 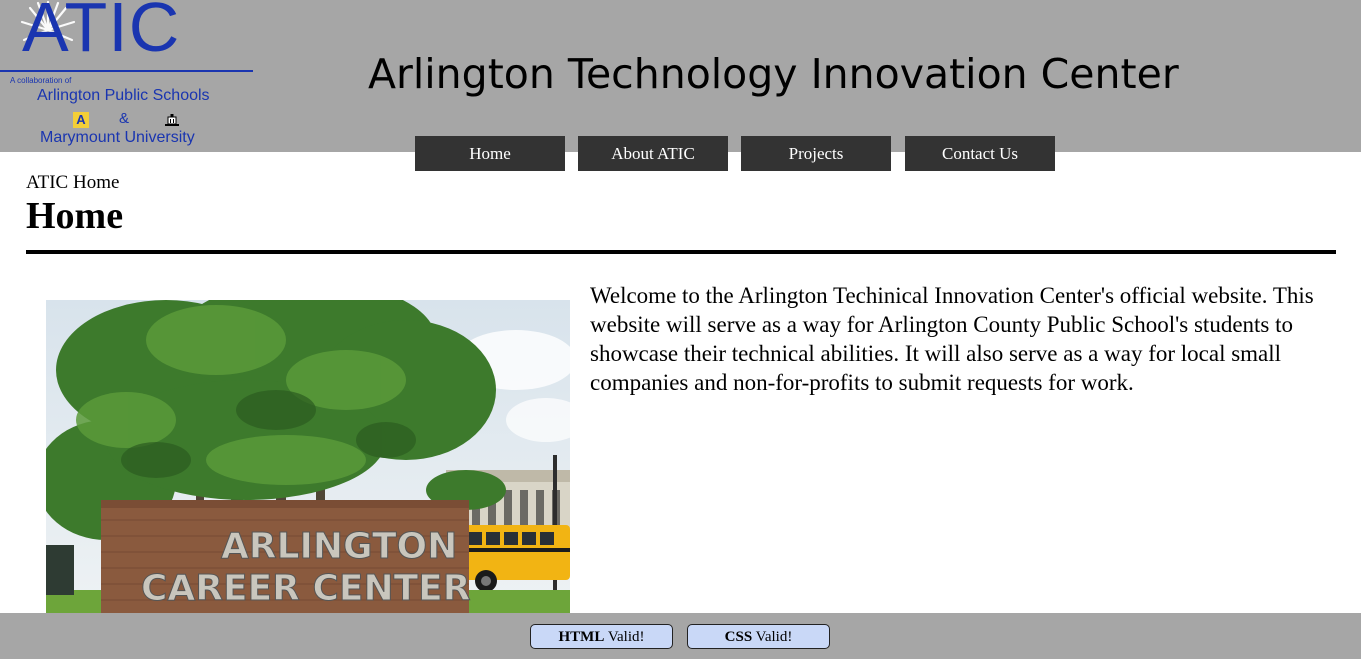 What do you see at coordinates (581, 637) in the screenshot?
I see `html-badge-strong: HTML` at bounding box center [581, 637].